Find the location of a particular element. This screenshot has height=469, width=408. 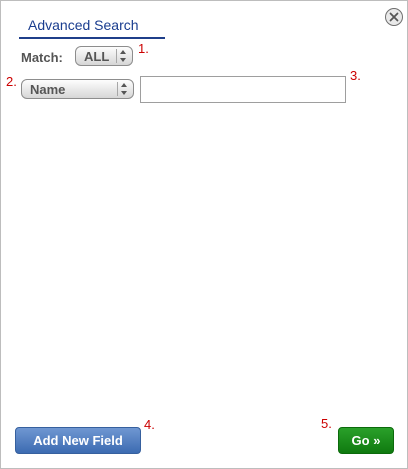

field-select: Name is located at coordinates (77, 89).